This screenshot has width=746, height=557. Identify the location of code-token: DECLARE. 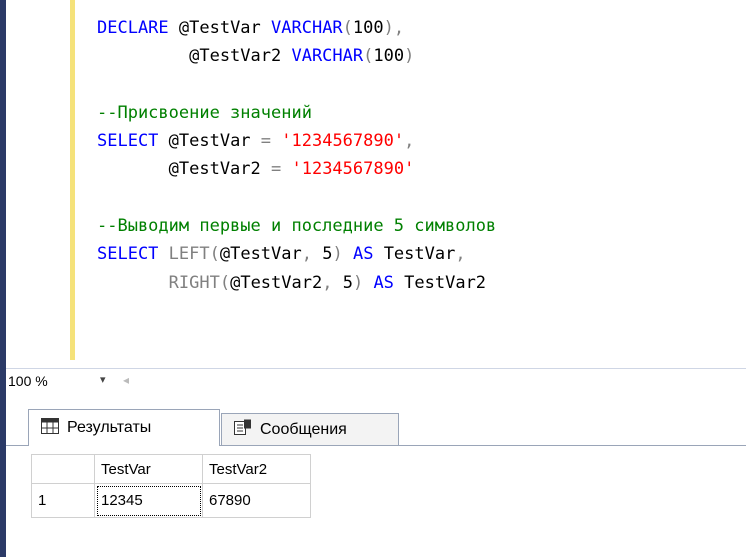
(138, 28).